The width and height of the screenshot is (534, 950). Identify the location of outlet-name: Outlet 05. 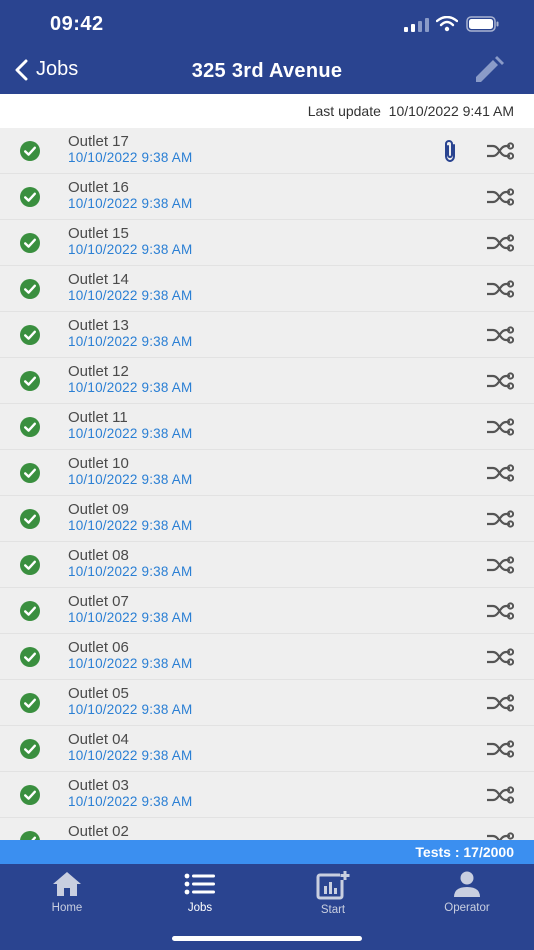
(98, 693).